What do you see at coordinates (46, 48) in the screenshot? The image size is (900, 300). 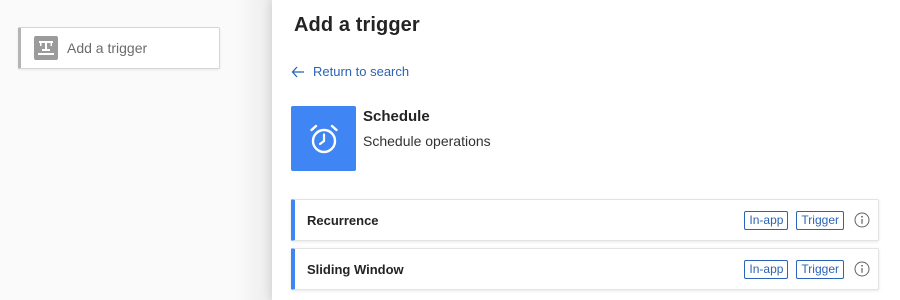 I see `trigger-placeholder-icon` at bounding box center [46, 48].